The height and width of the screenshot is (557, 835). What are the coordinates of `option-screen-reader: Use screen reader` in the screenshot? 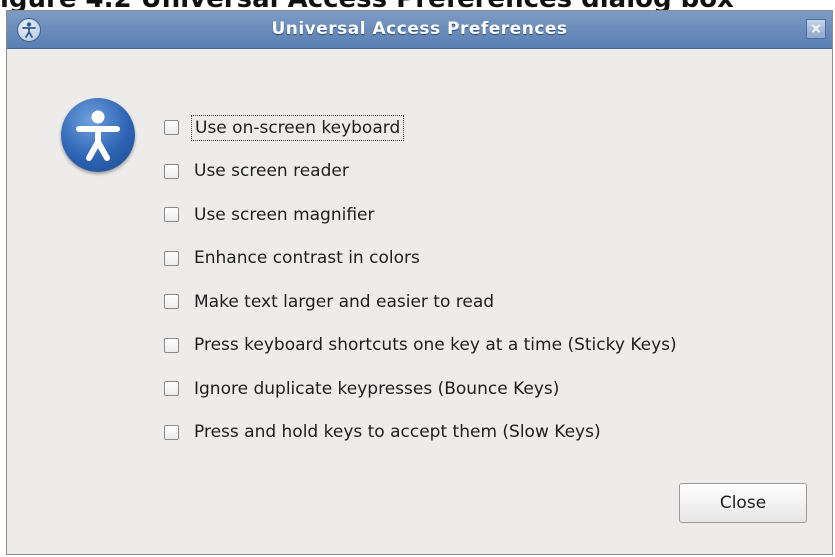 It's located at (422, 172).